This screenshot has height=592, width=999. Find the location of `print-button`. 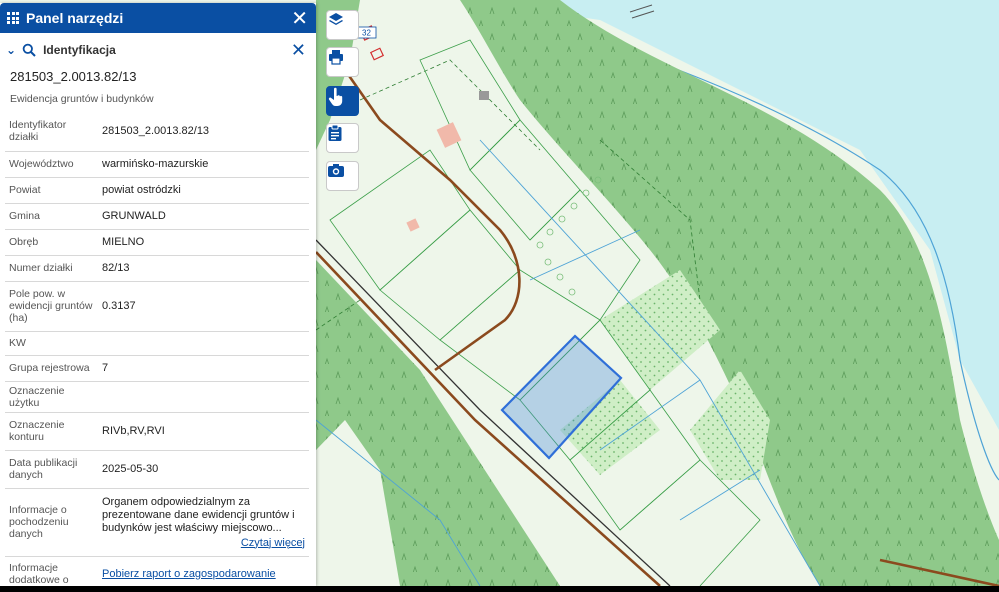

print-button is located at coordinates (342, 62).